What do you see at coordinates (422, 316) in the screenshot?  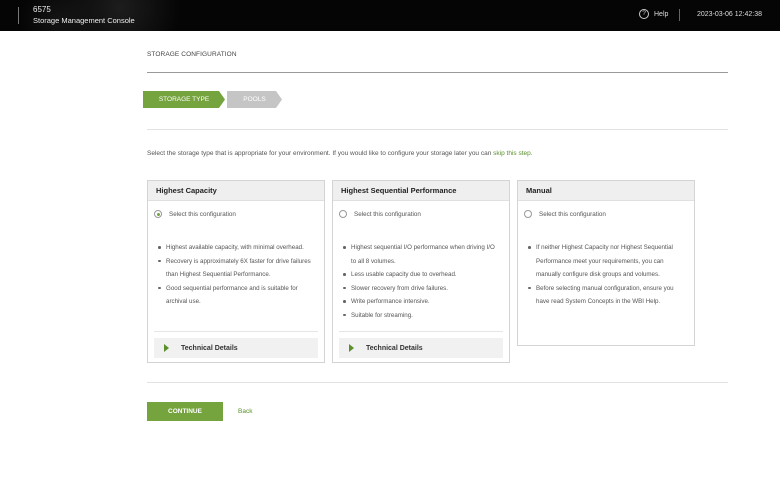 I see `list-item: Suitable for streaming.` at bounding box center [422, 316].